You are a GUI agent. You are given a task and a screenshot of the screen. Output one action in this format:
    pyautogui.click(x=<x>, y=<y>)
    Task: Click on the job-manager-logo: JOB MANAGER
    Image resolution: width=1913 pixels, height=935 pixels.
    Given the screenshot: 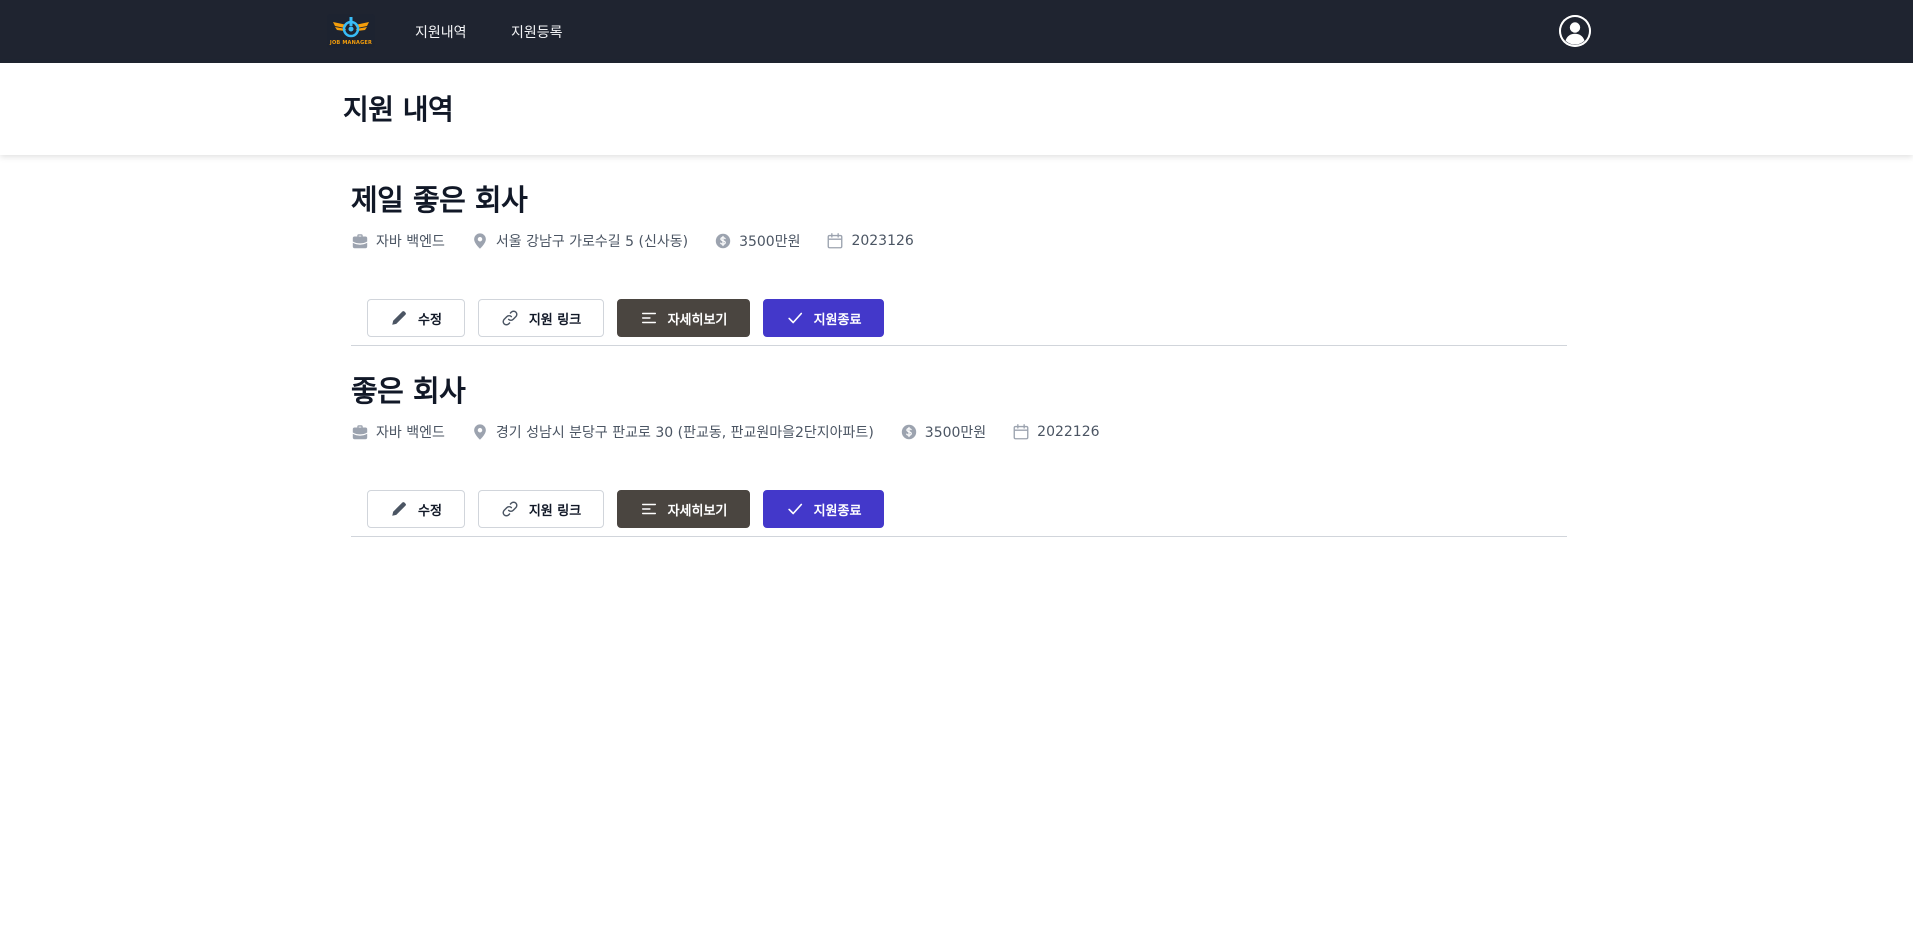 What is the action you would take?
    pyautogui.click(x=351, y=31)
    